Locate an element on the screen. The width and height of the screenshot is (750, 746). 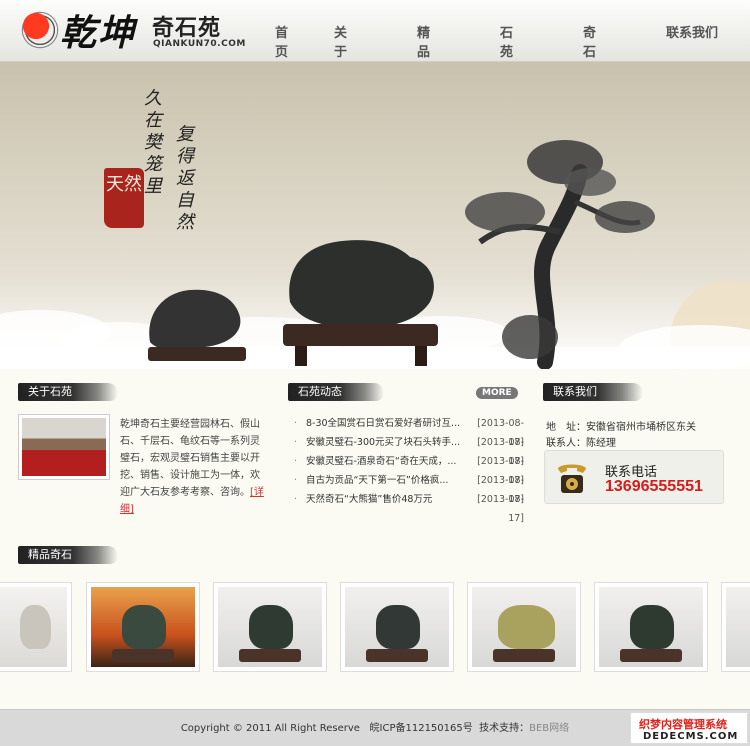
address-value: 安徽省宿州市埇桥区东关 is located at coordinates (641, 427).